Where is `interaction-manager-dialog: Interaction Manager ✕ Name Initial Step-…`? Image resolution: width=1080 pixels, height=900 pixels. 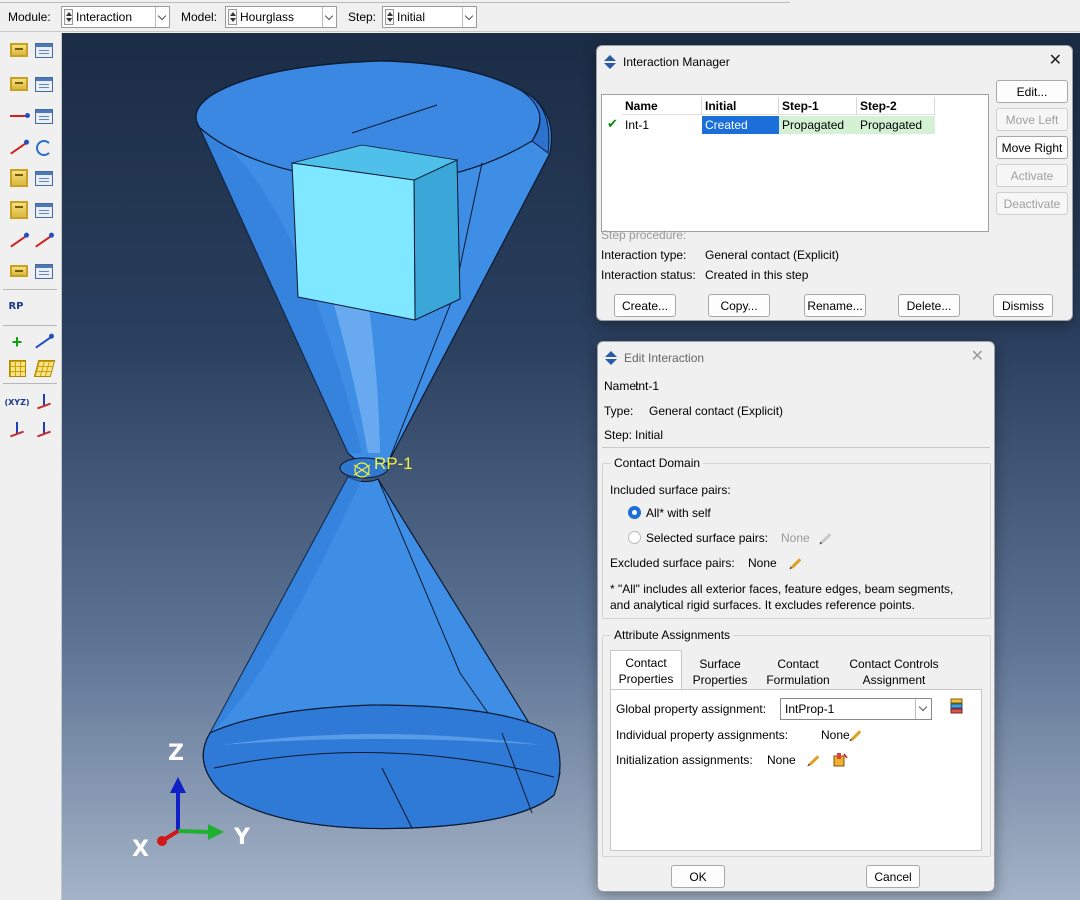 interaction-manager-dialog: Interaction Manager ✕ Name Initial Step-… is located at coordinates (834, 183).